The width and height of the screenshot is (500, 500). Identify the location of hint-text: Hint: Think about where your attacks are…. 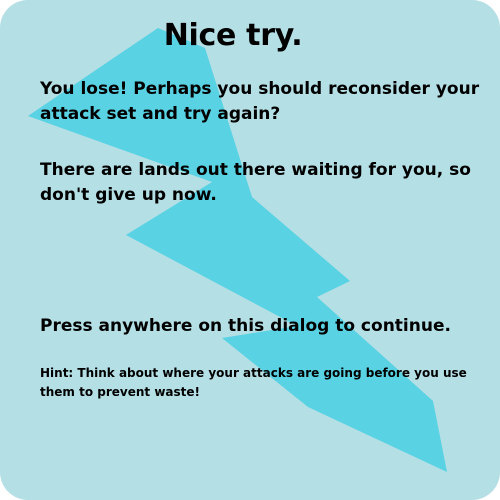
(253, 382).